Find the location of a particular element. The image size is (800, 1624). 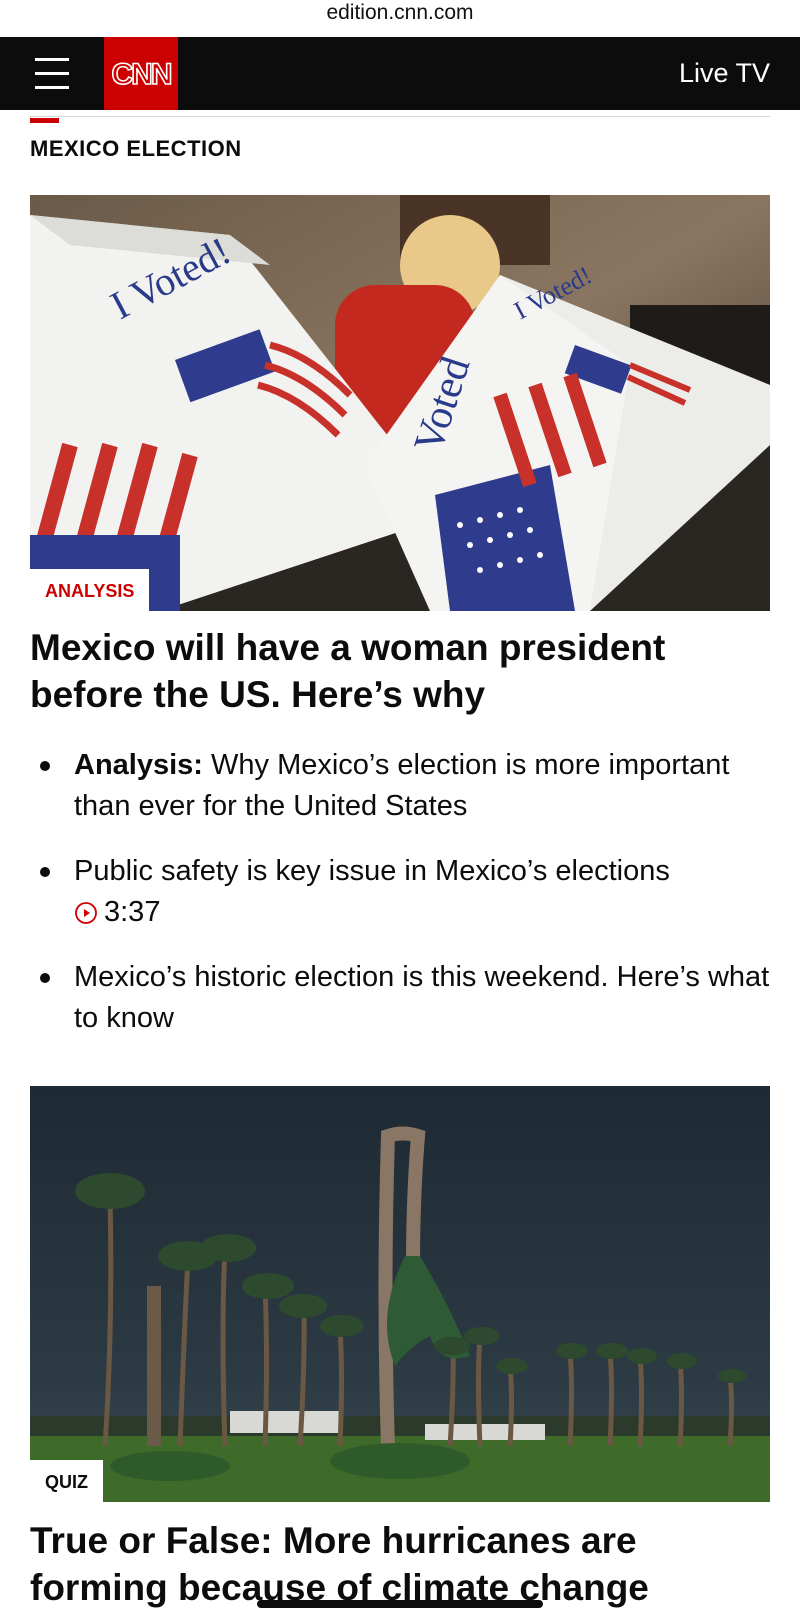

site-header: CNN Live TV is located at coordinates (400, 73).